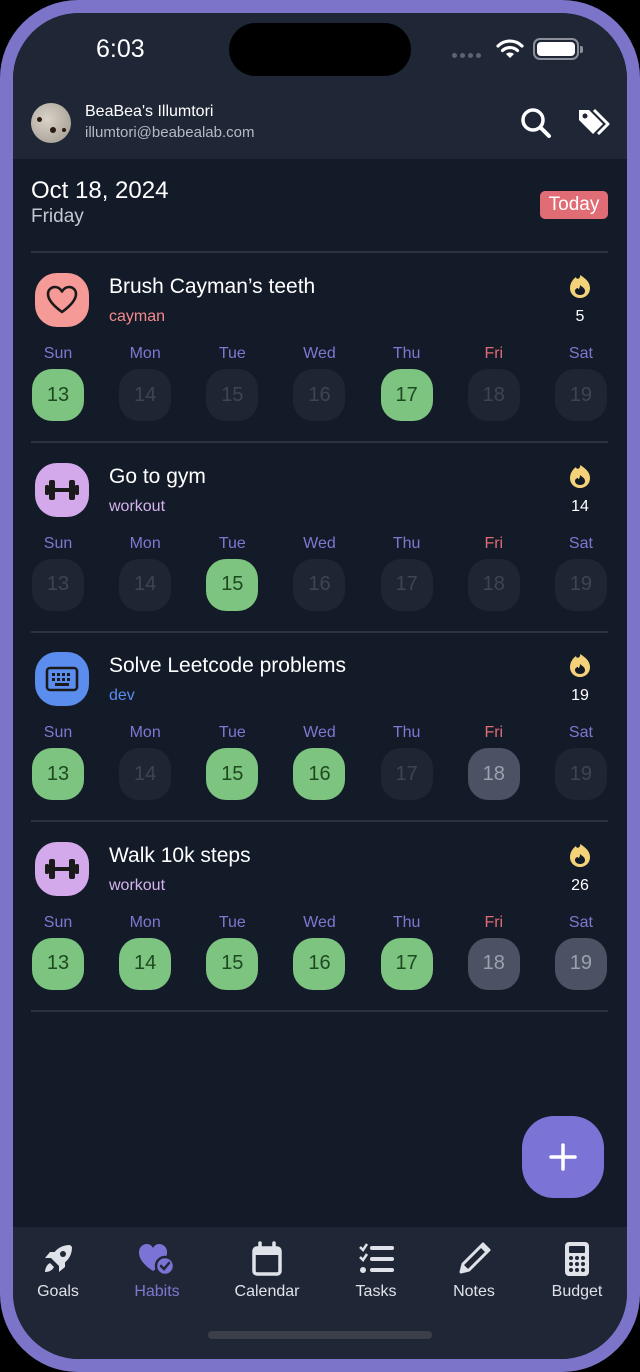 The image size is (640, 1372). What do you see at coordinates (120, 49) in the screenshot?
I see `status-time: 6:03` at bounding box center [120, 49].